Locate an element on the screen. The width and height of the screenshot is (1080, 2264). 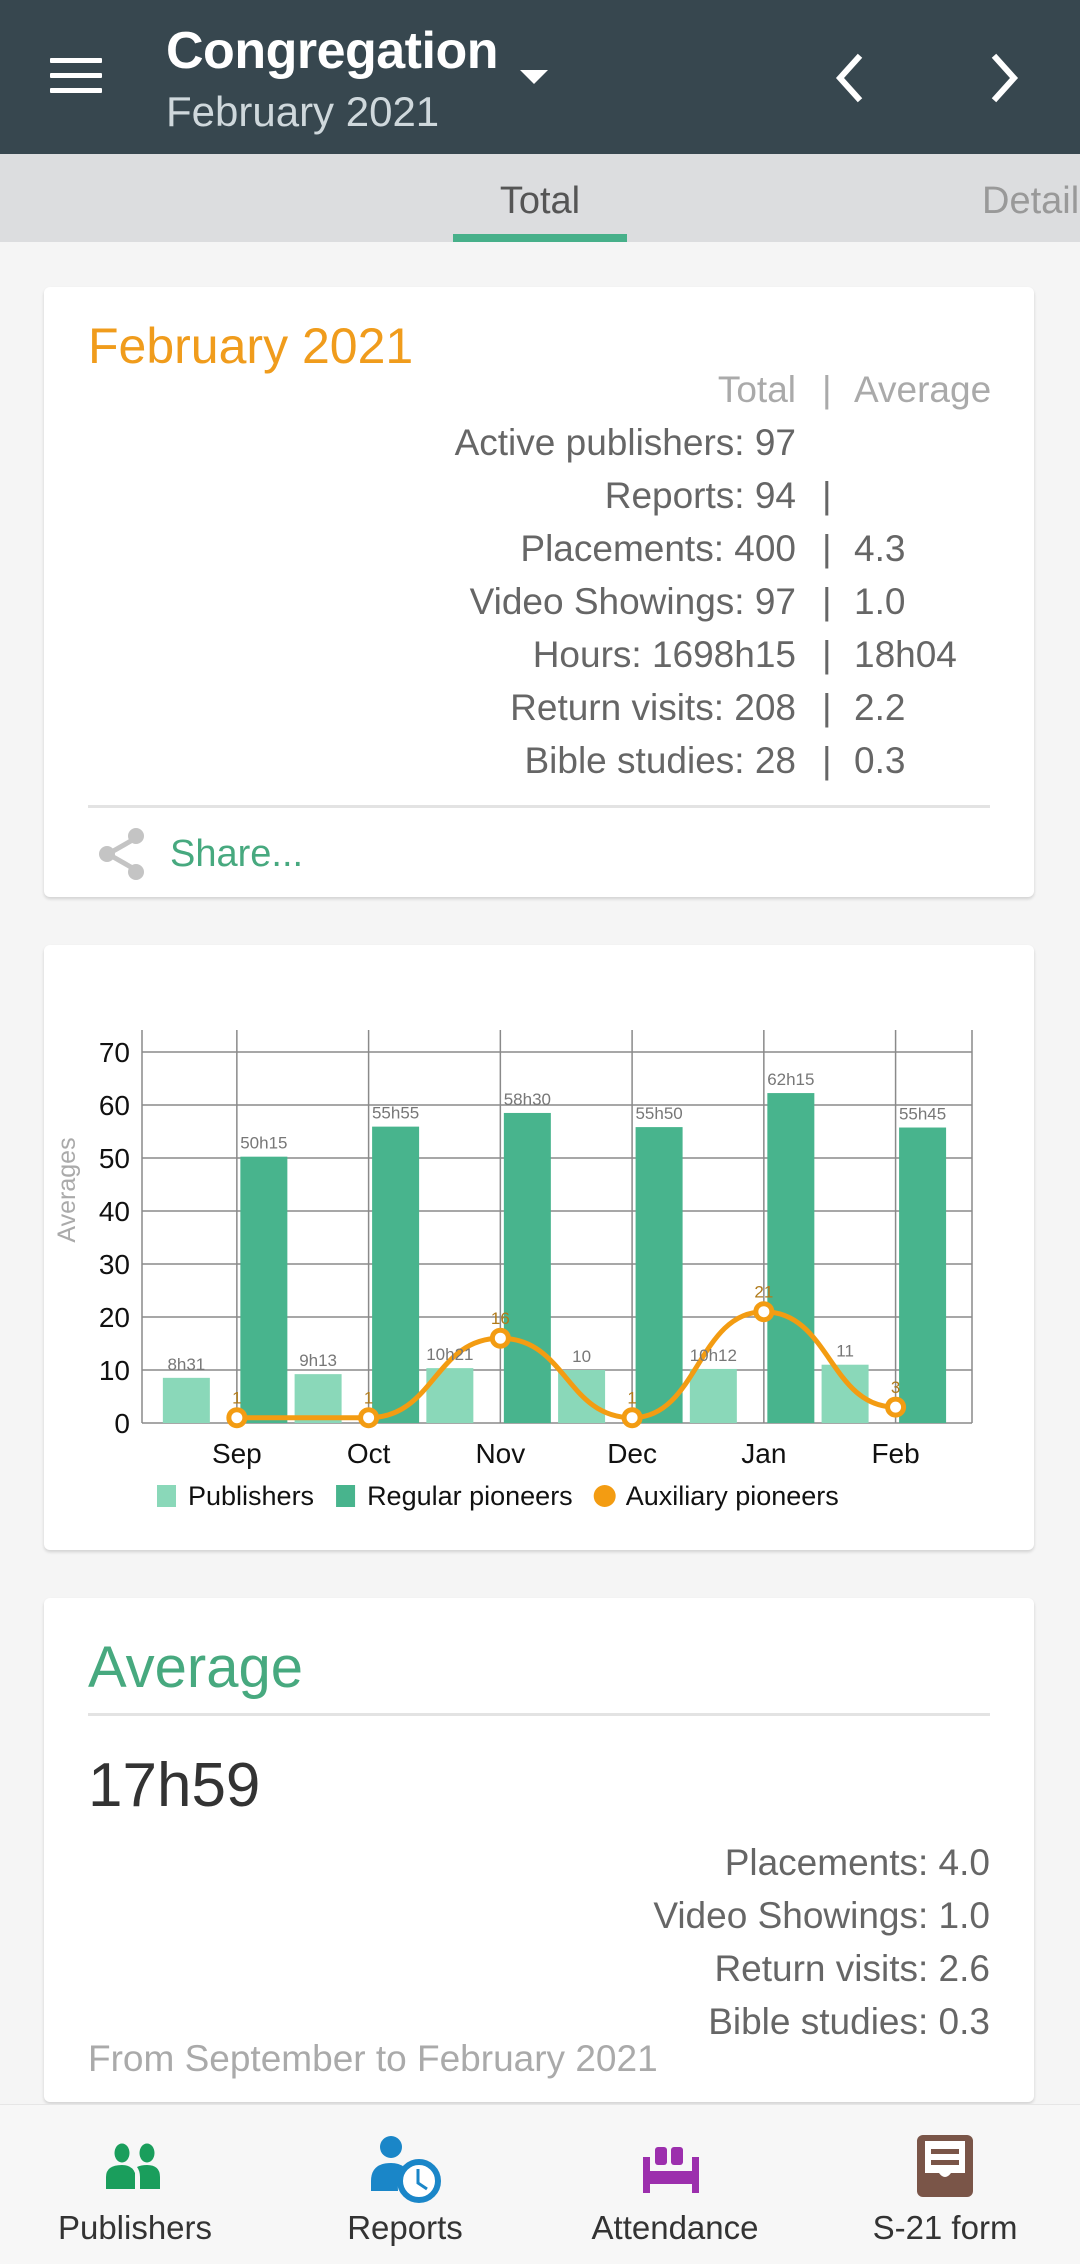
bar-value-label: 58h30 is located at coordinates (527, 1099).